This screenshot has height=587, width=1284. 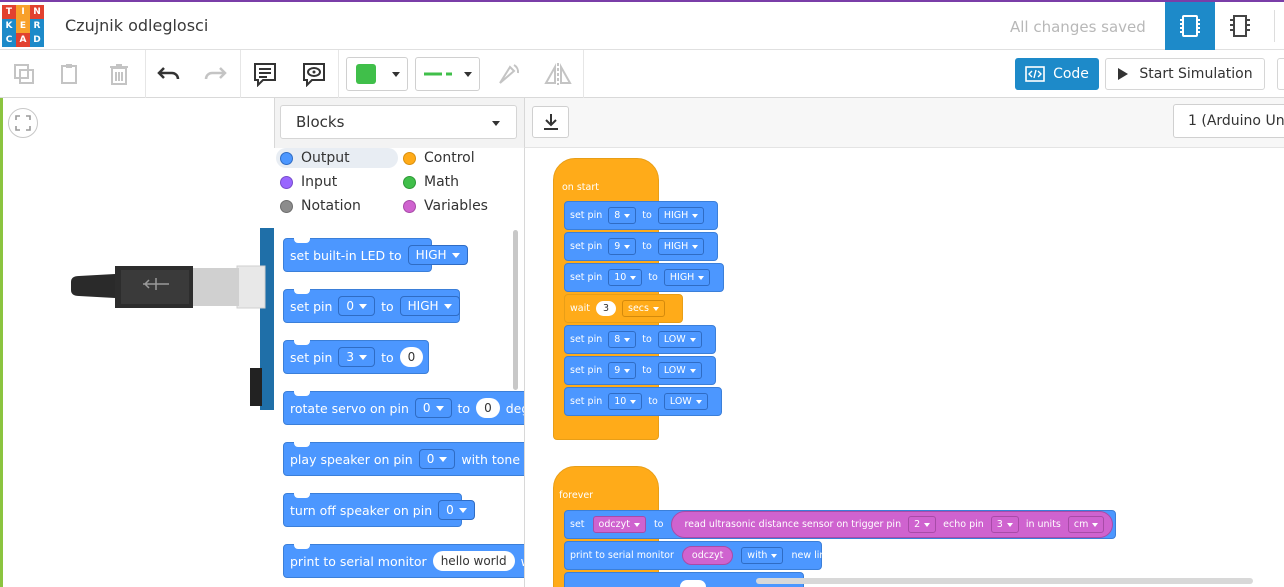 I want to click on logo-letter: A, so click(x=23, y=40).